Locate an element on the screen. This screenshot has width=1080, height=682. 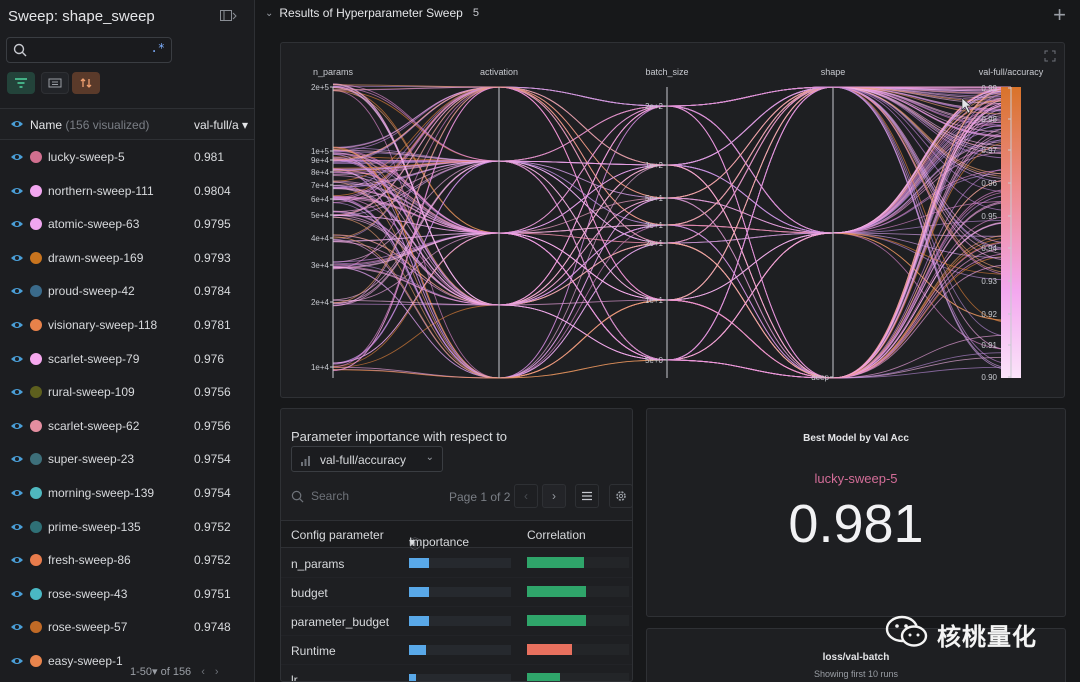
run-row: rural-sweep-109 0.9756 is located at coordinates (127, 392).